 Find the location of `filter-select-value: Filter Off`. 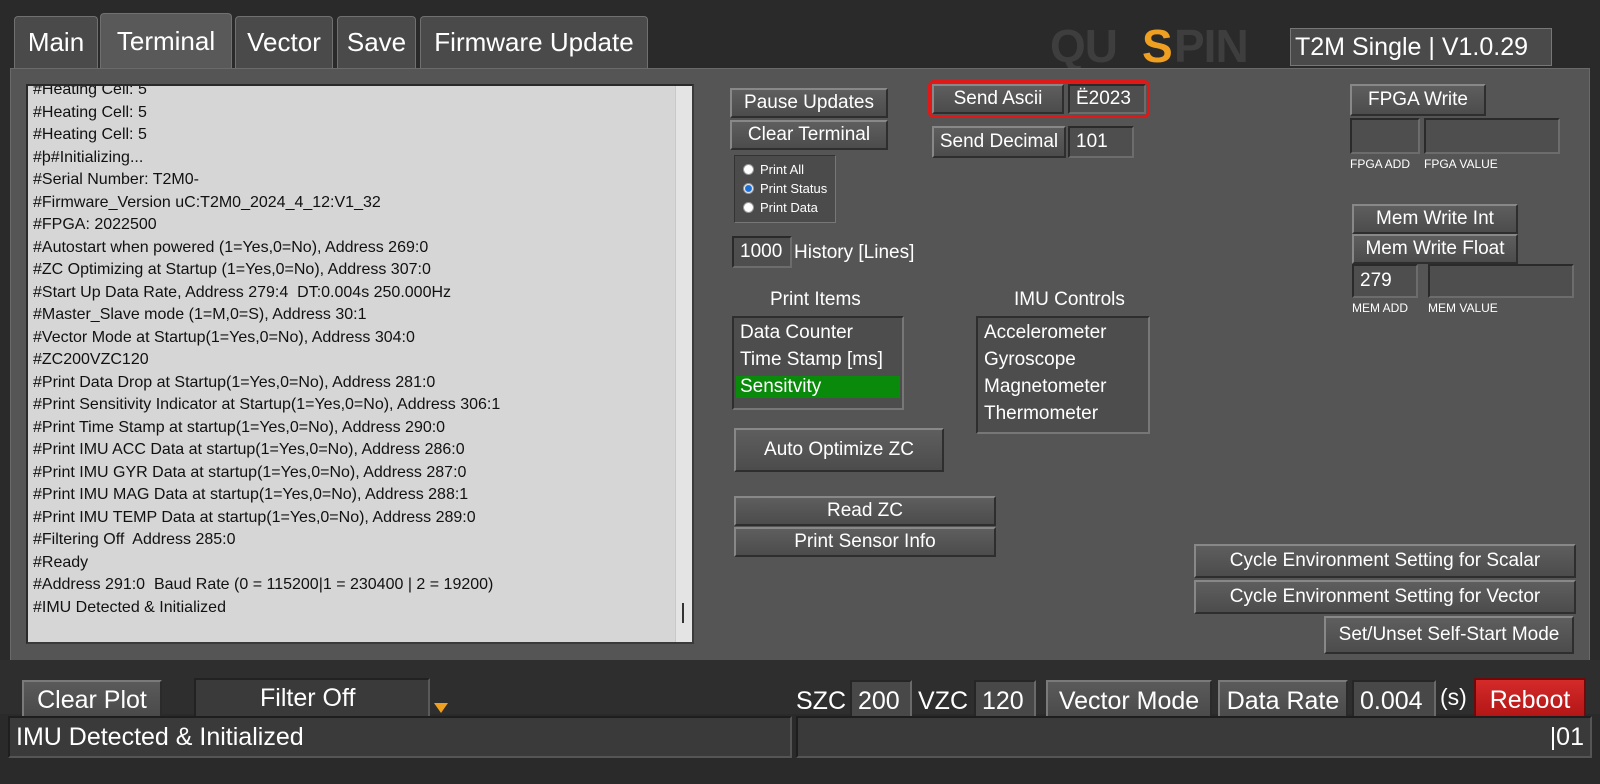

filter-select-value: Filter Off is located at coordinates (308, 698).